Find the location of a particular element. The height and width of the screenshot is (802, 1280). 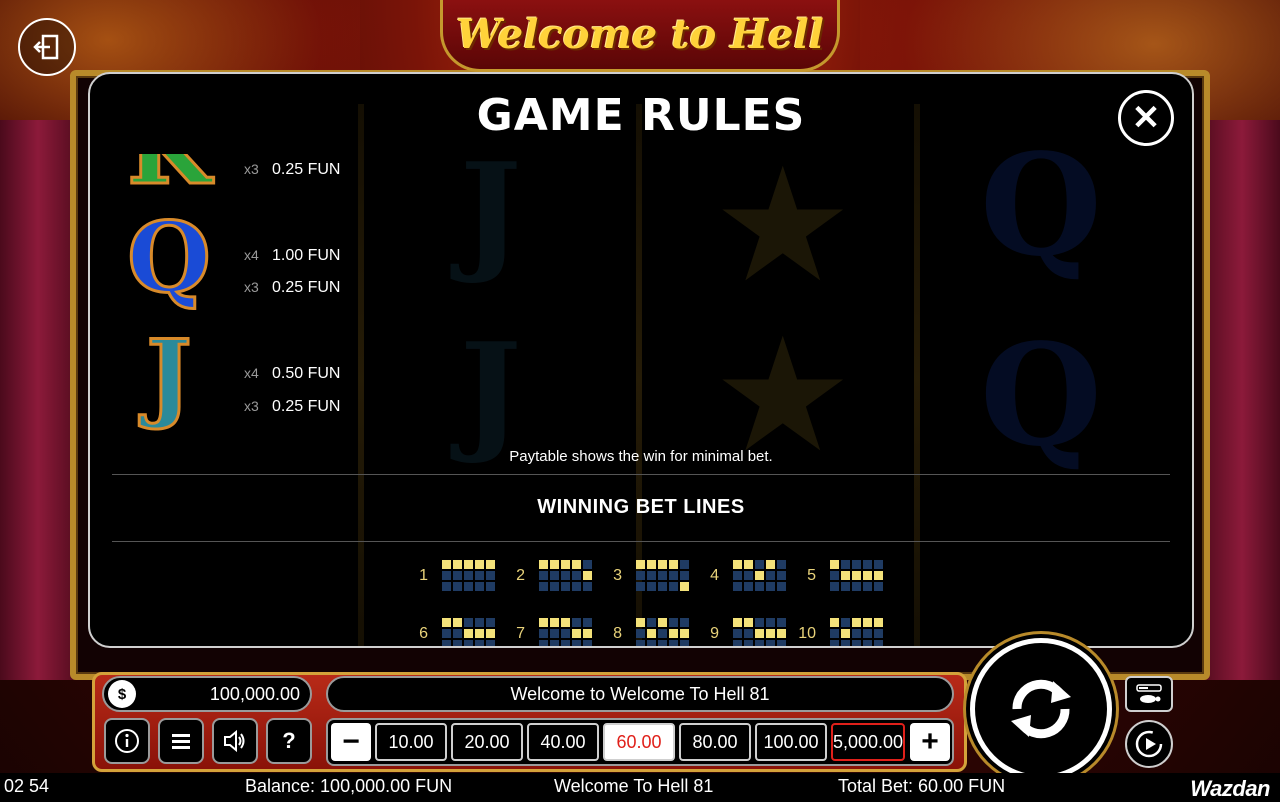

bet-line-9: 9 is located at coordinates (738, 632).